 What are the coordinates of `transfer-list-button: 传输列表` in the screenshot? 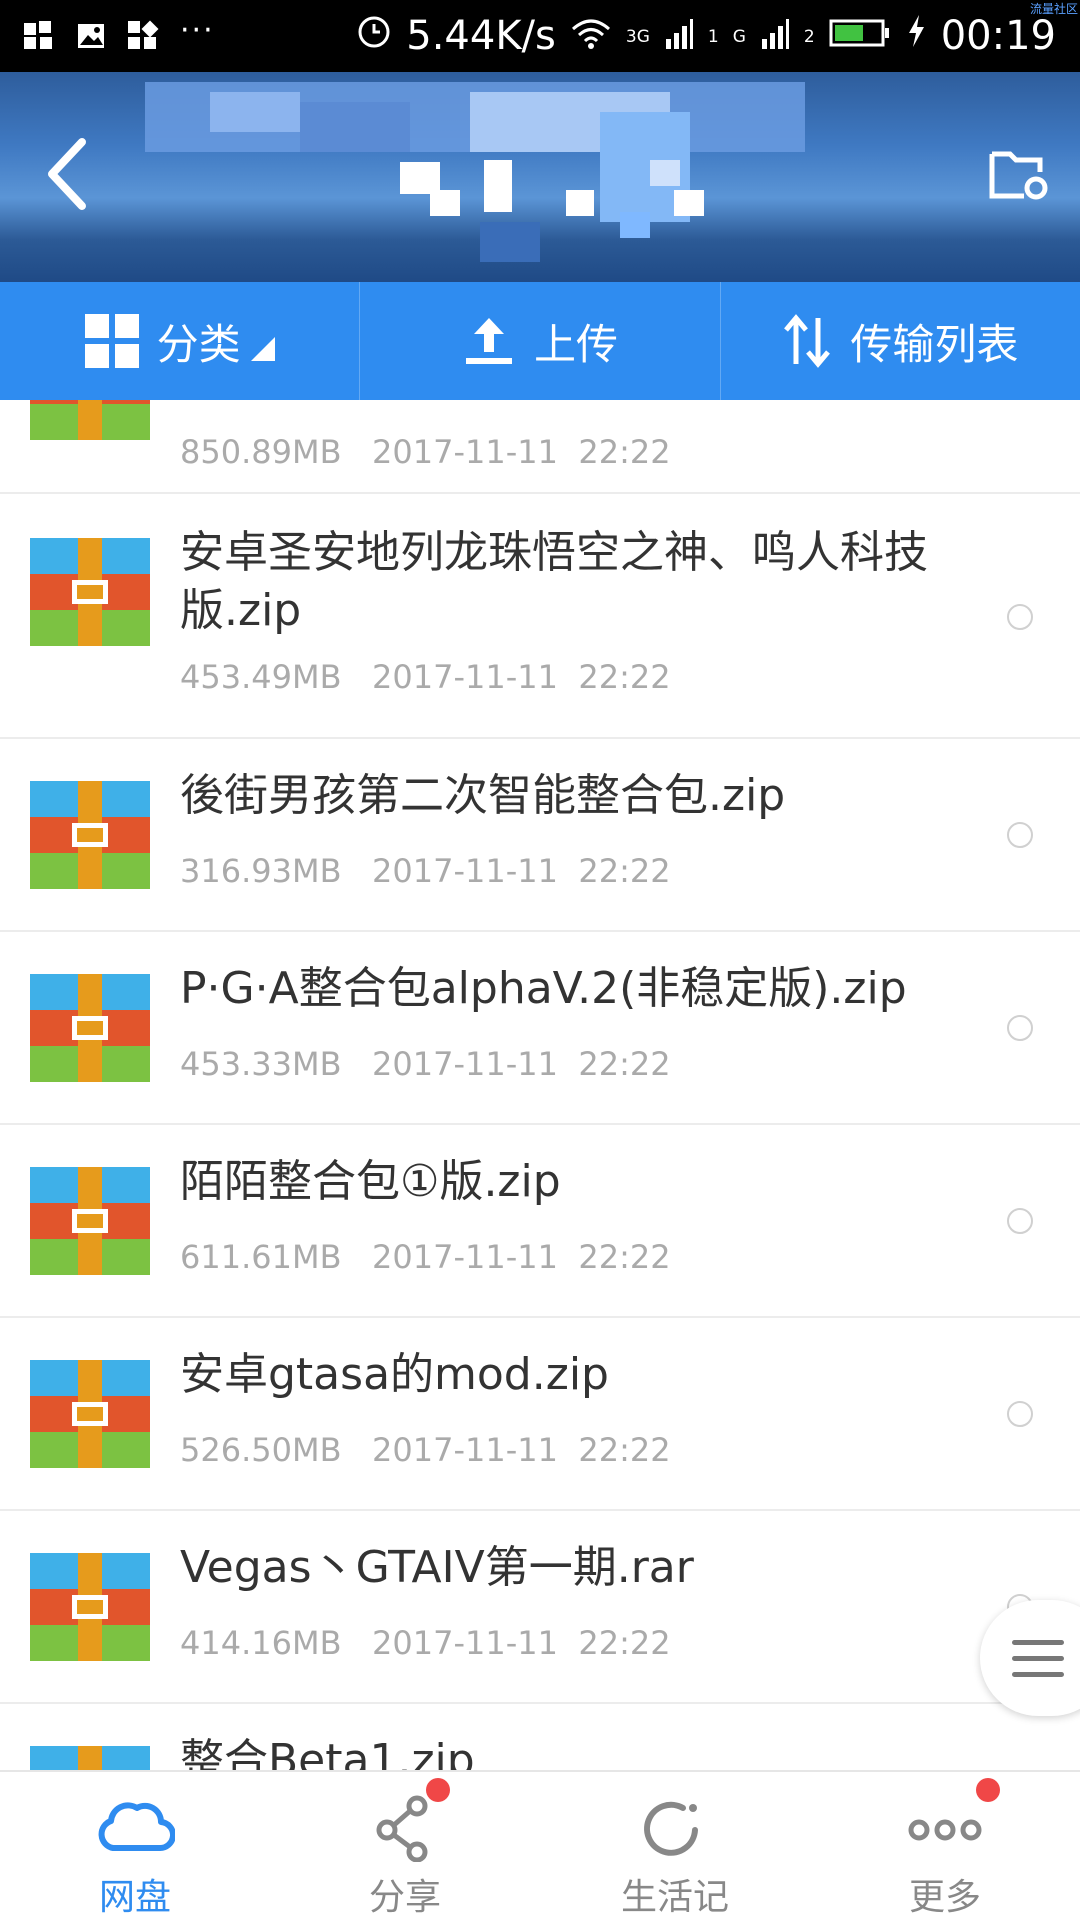 It's located at (900, 341).